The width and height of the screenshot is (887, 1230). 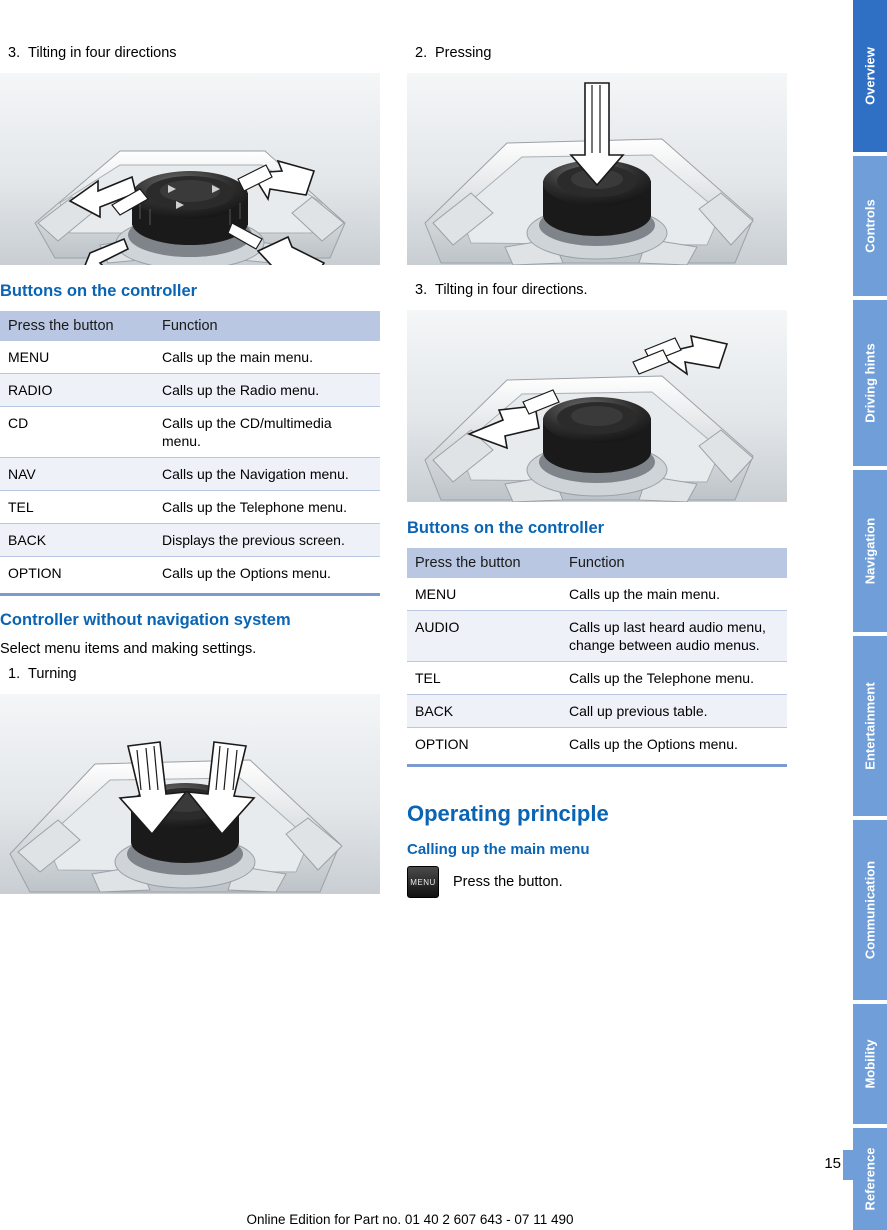 I want to click on table-row: BACK Call up previous table., so click(x=597, y=711).